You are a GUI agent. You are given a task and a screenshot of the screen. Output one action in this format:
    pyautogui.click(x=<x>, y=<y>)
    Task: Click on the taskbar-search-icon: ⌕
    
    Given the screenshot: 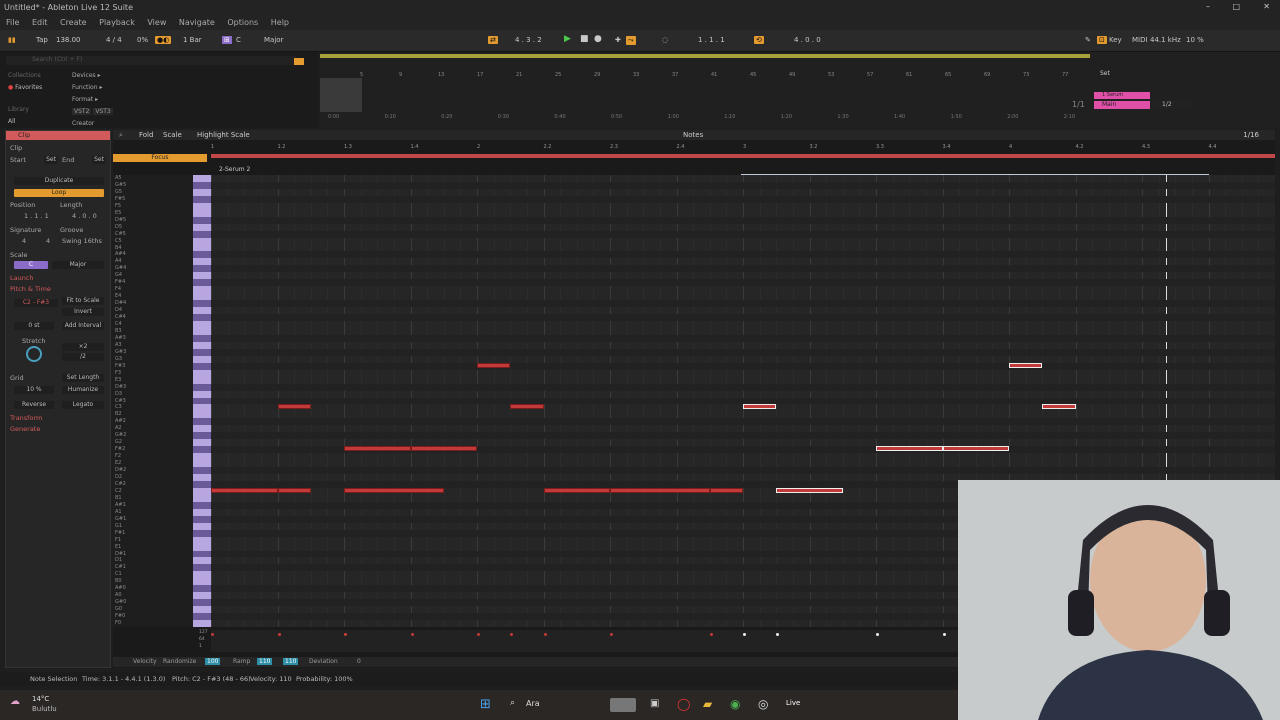 What is the action you would take?
    pyautogui.click(x=512, y=703)
    